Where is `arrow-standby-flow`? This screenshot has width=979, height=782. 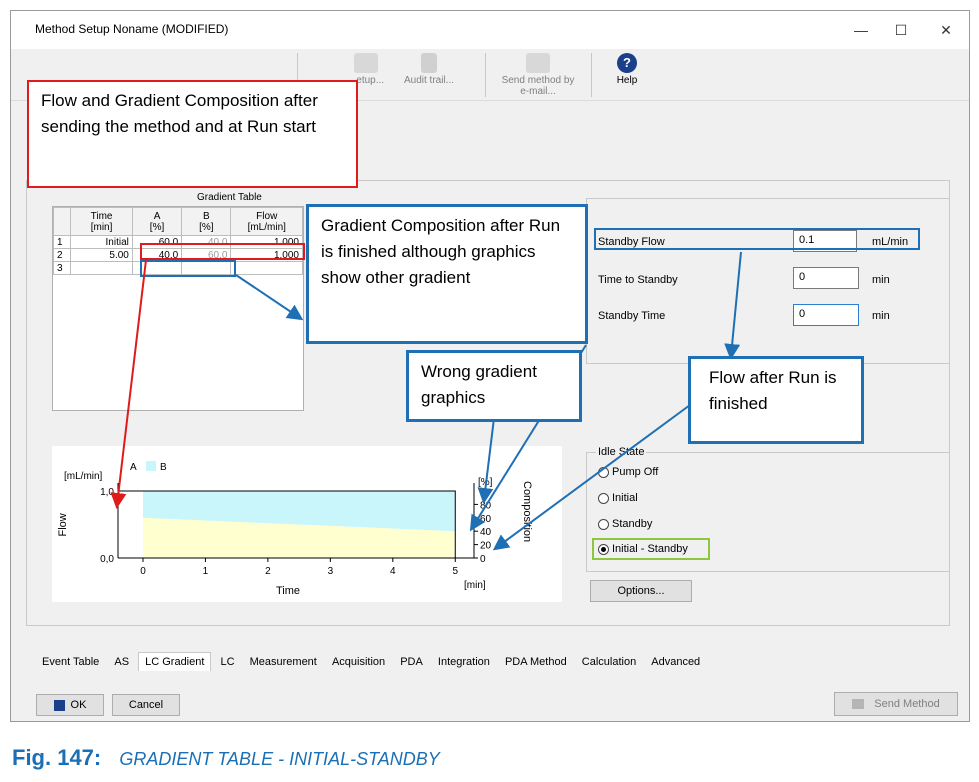
arrow-standby-flow is located at coordinates (733, 305).